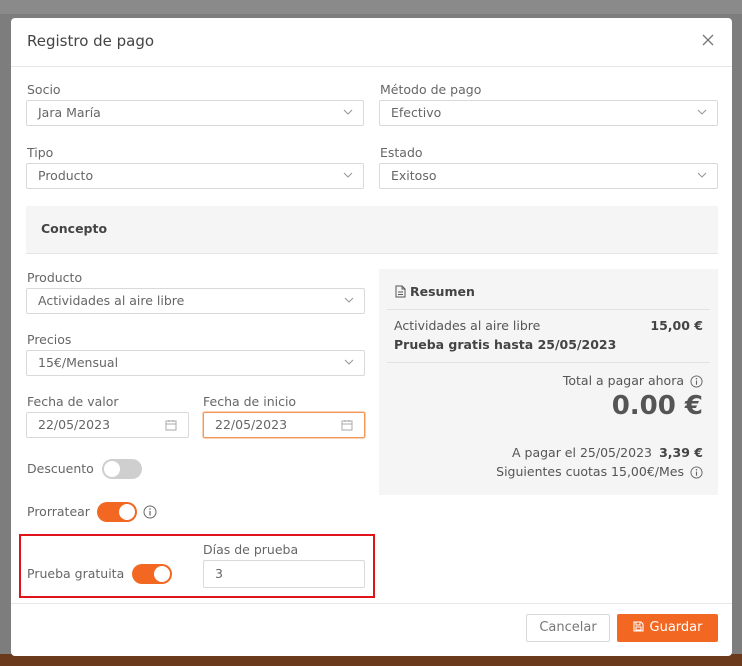  I want to click on resumen-title: Resumen, so click(442, 291).